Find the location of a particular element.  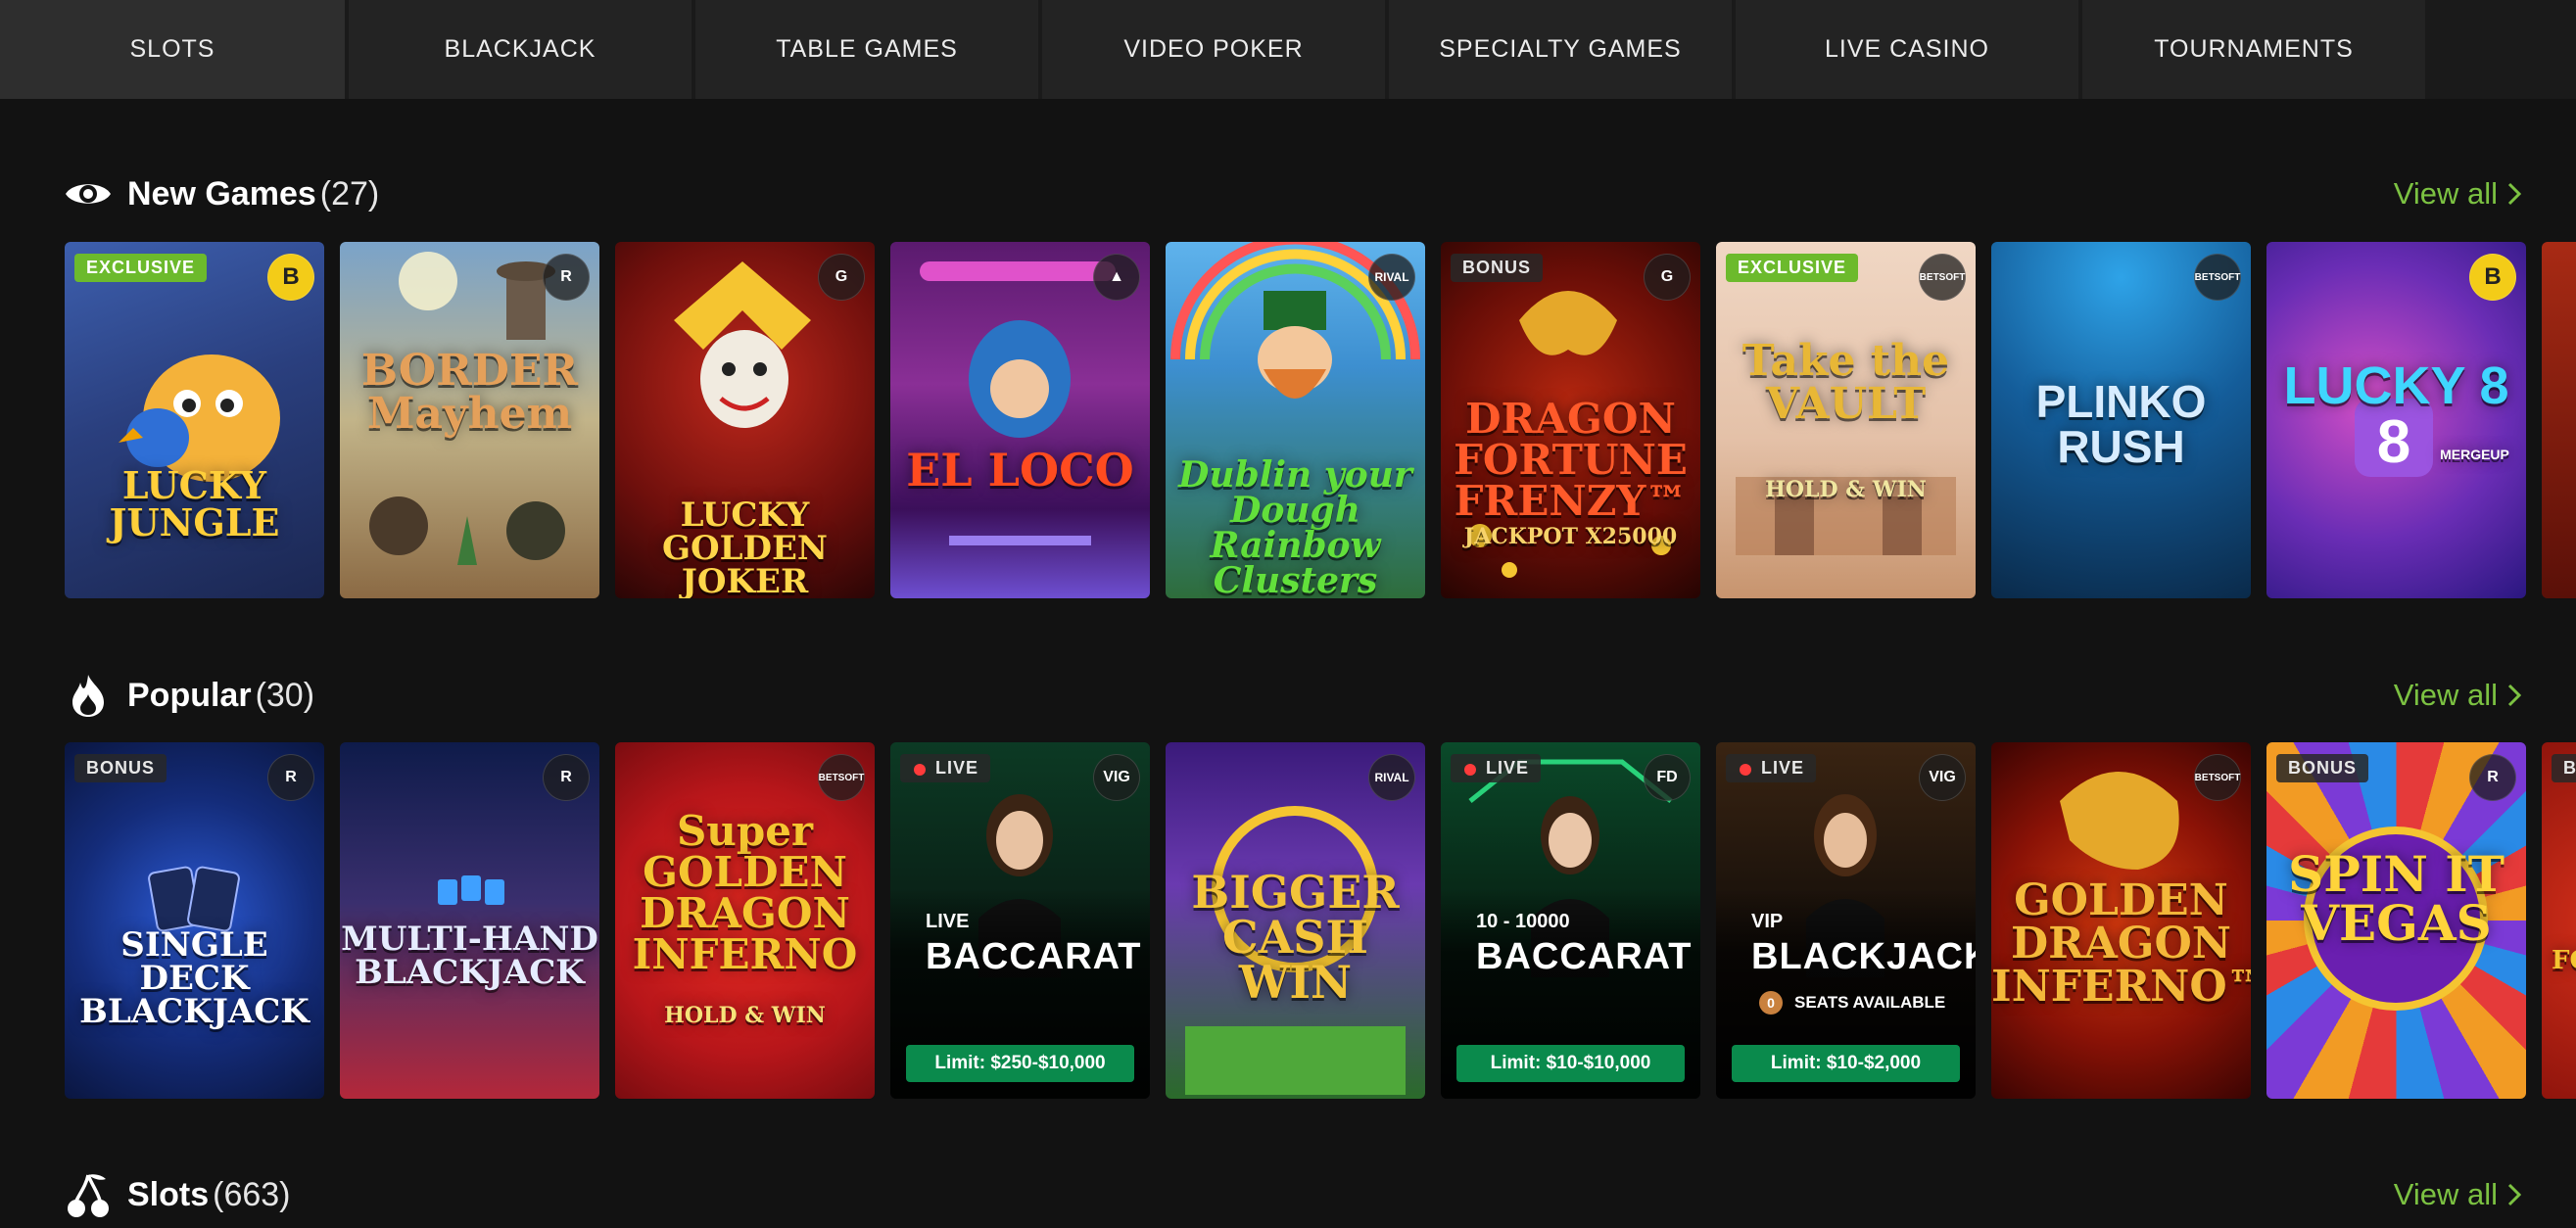

game-title: SINGLE DECK BLACKJACK is located at coordinates (194, 978).